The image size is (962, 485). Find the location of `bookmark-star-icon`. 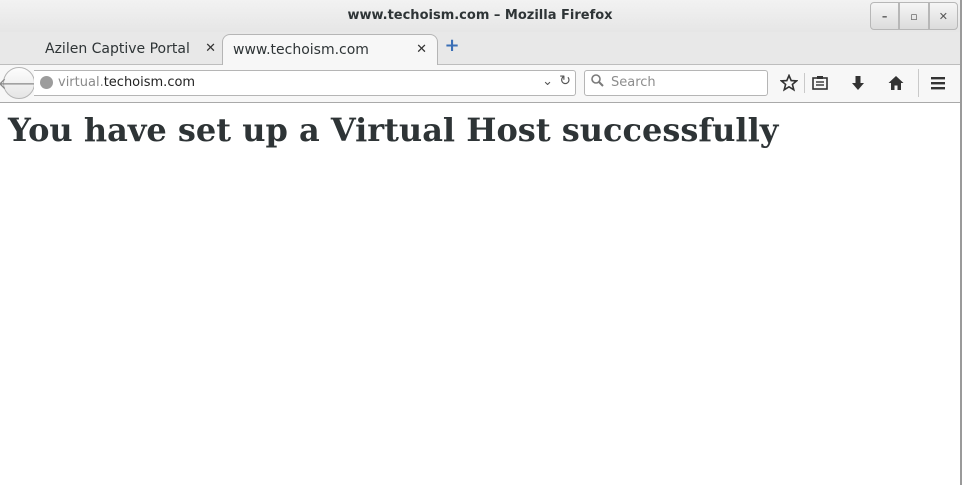

bookmark-star-icon is located at coordinates (789, 83).